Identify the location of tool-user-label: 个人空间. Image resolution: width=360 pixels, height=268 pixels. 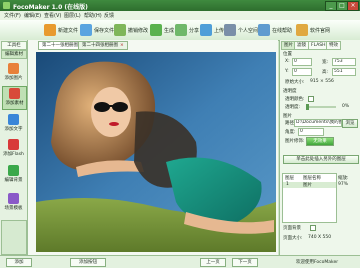
(248, 31).